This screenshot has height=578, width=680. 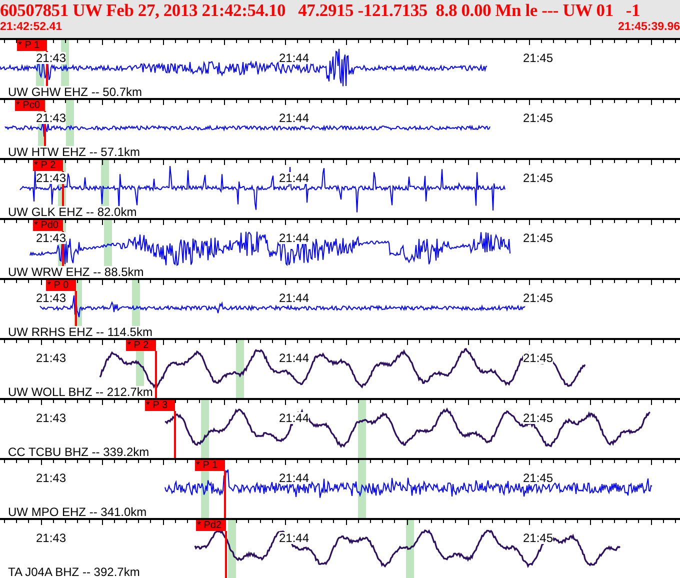 What do you see at coordinates (30, 105) in the screenshot?
I see `pick-label: * Pc0` at bounding box center [30, 105].